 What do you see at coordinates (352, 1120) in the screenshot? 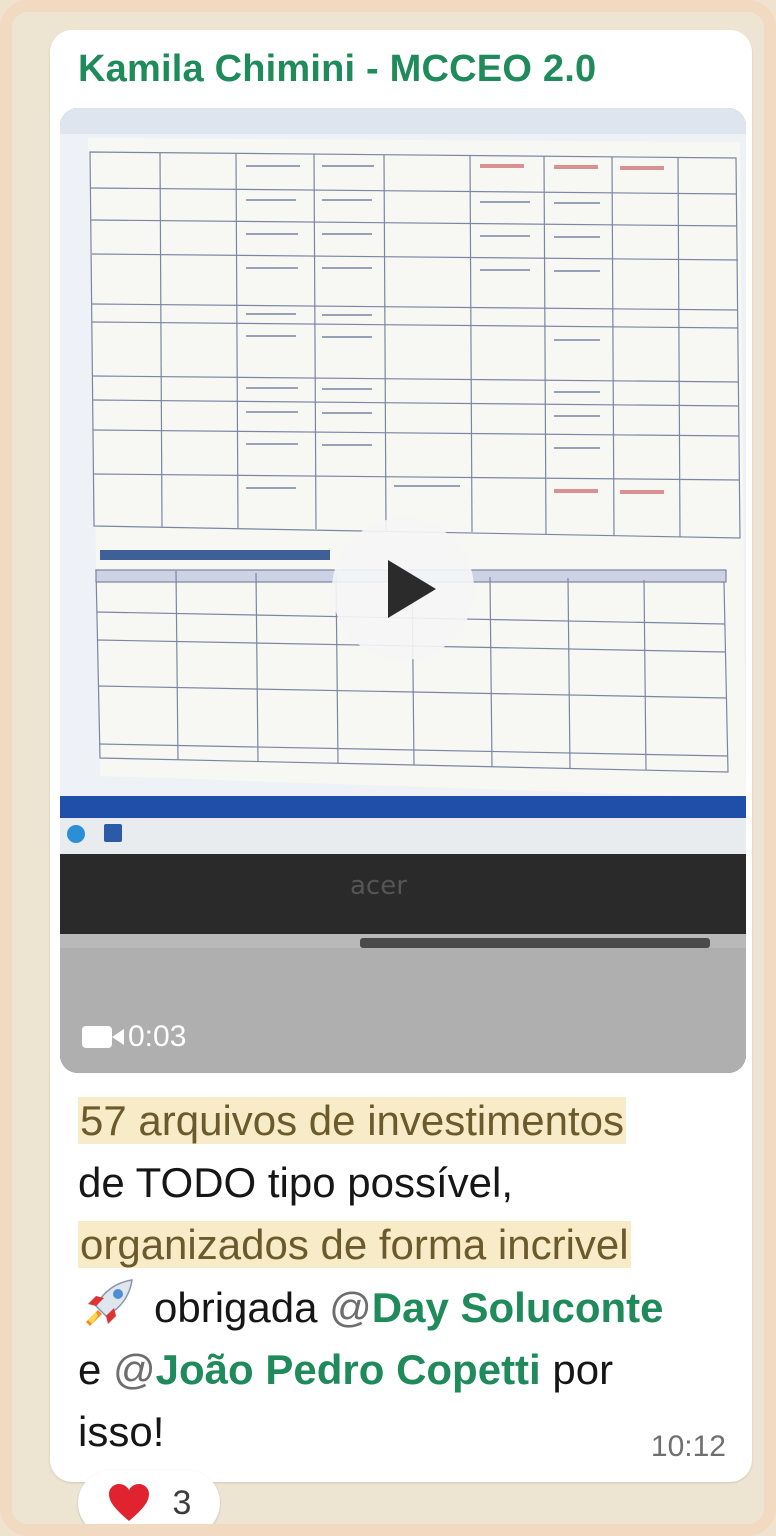
I see `highlighted-text-1: 57 arquivos de investimentos` at bounding box center [352, 1120].